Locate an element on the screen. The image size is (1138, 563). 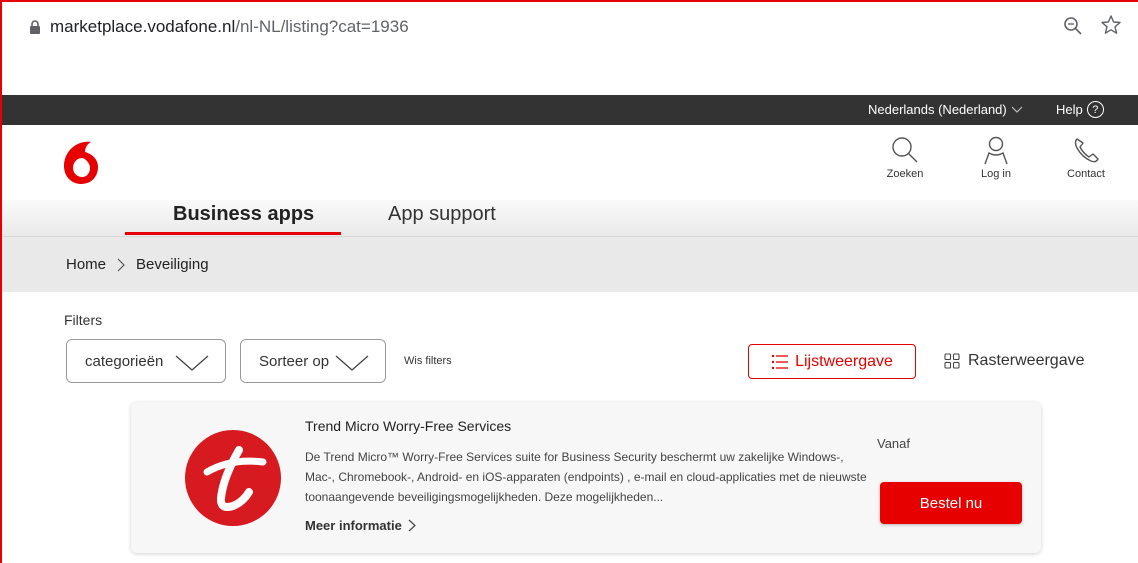
more-info-link: Meer informatie is located at coordinates (360, 525).